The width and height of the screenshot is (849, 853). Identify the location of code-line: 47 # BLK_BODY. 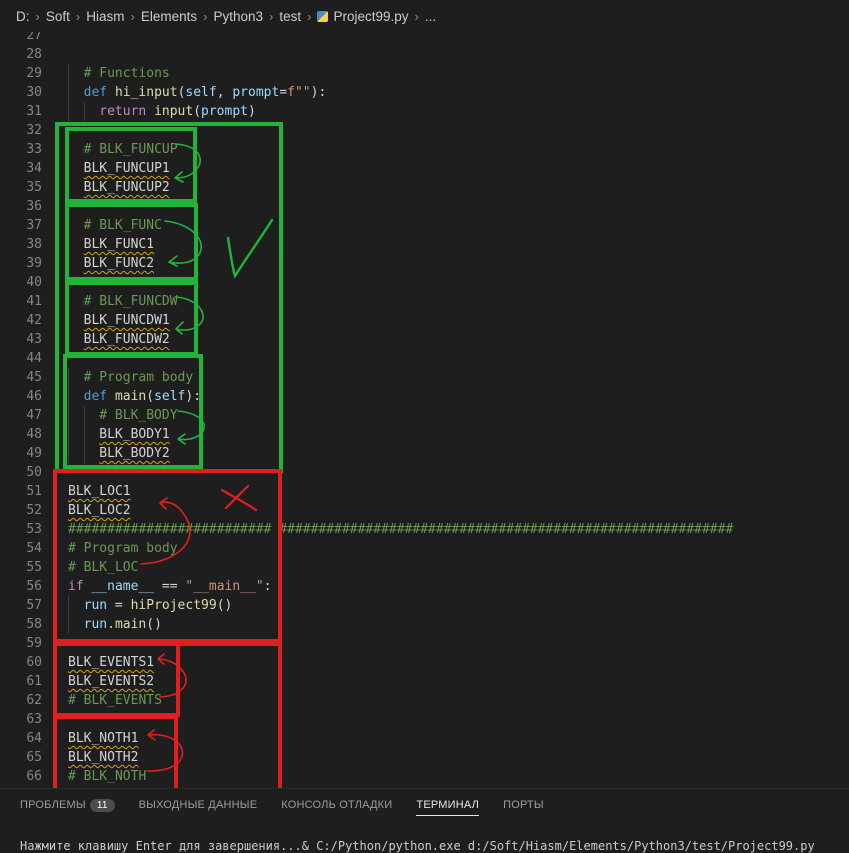
(424, 415).